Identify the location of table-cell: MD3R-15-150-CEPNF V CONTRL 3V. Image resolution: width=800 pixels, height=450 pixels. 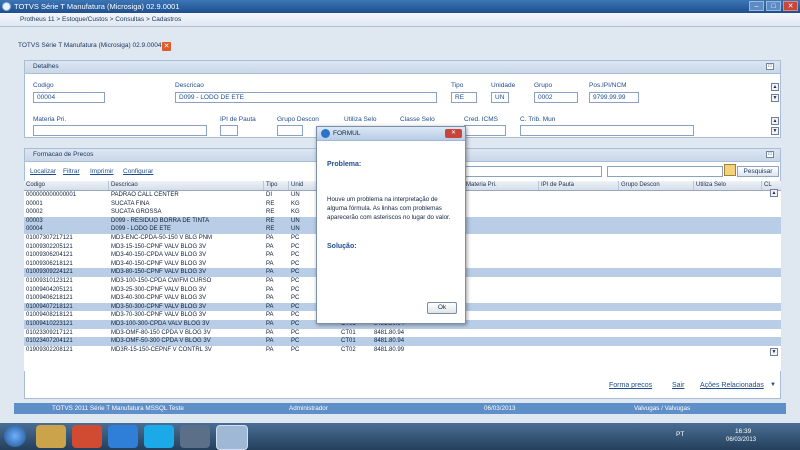
(161, 349).